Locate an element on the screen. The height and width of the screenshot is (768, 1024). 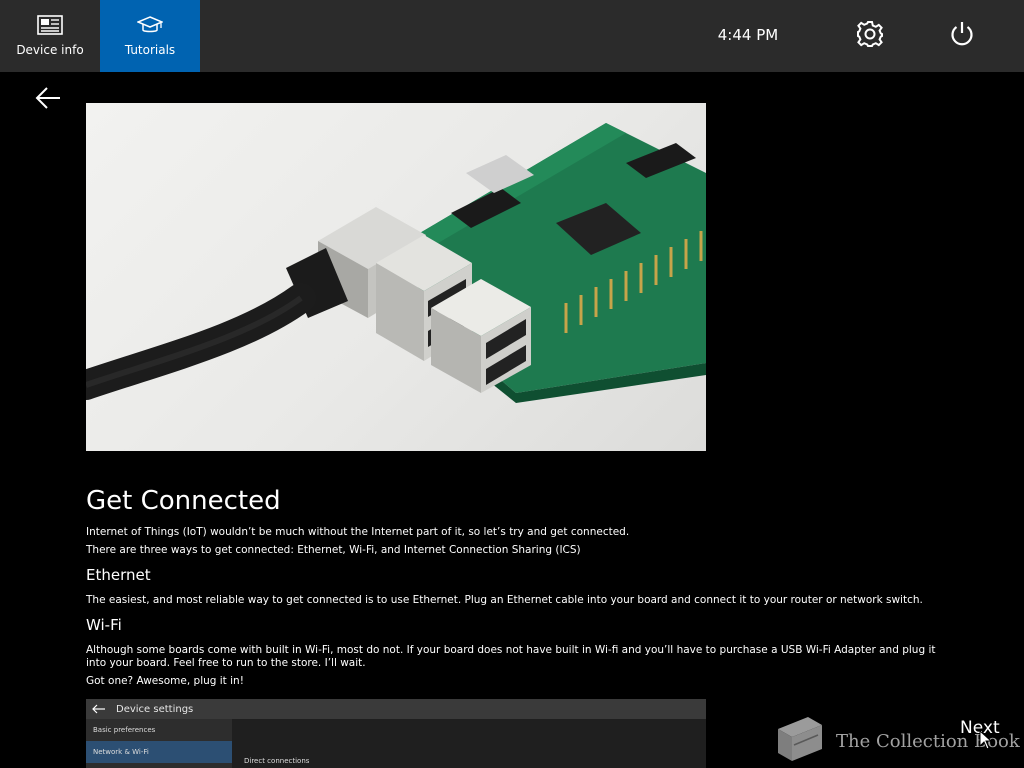
embedded-sidebar: Basic preferences Network & Wi-Fi is located at coordinates (159, 743).